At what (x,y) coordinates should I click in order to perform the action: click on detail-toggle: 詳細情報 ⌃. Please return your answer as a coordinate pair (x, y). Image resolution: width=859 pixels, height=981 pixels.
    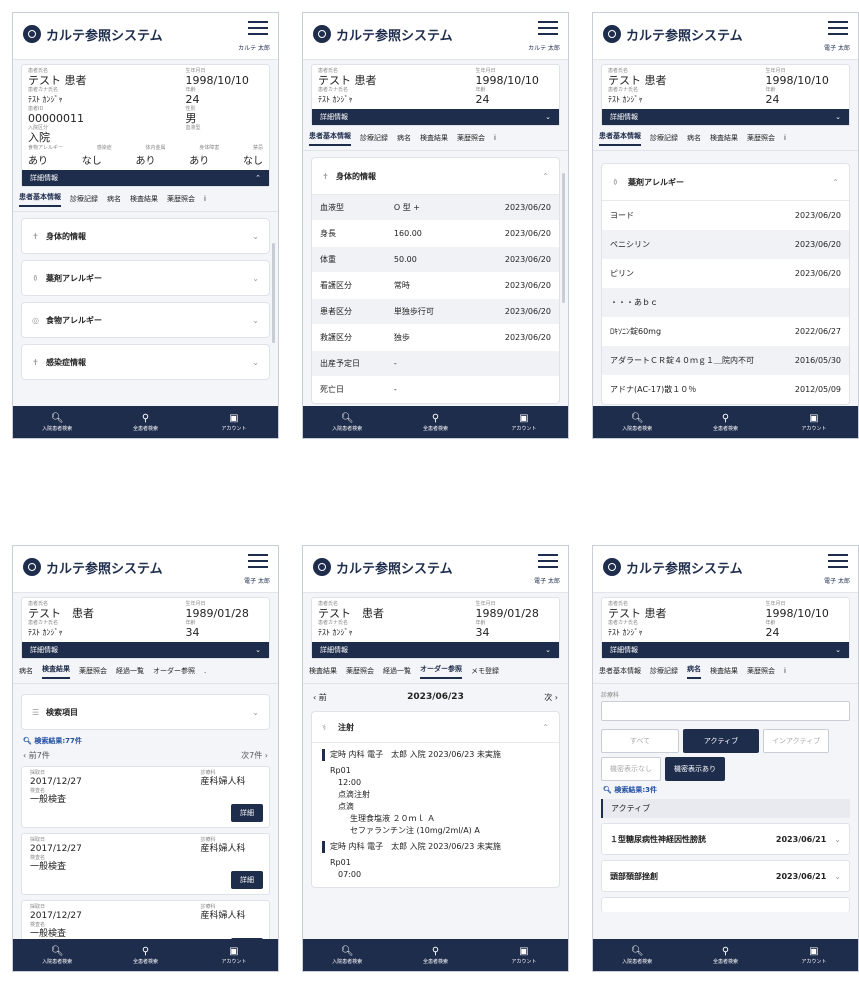
    Looking at the image, I should click on (145, 178).